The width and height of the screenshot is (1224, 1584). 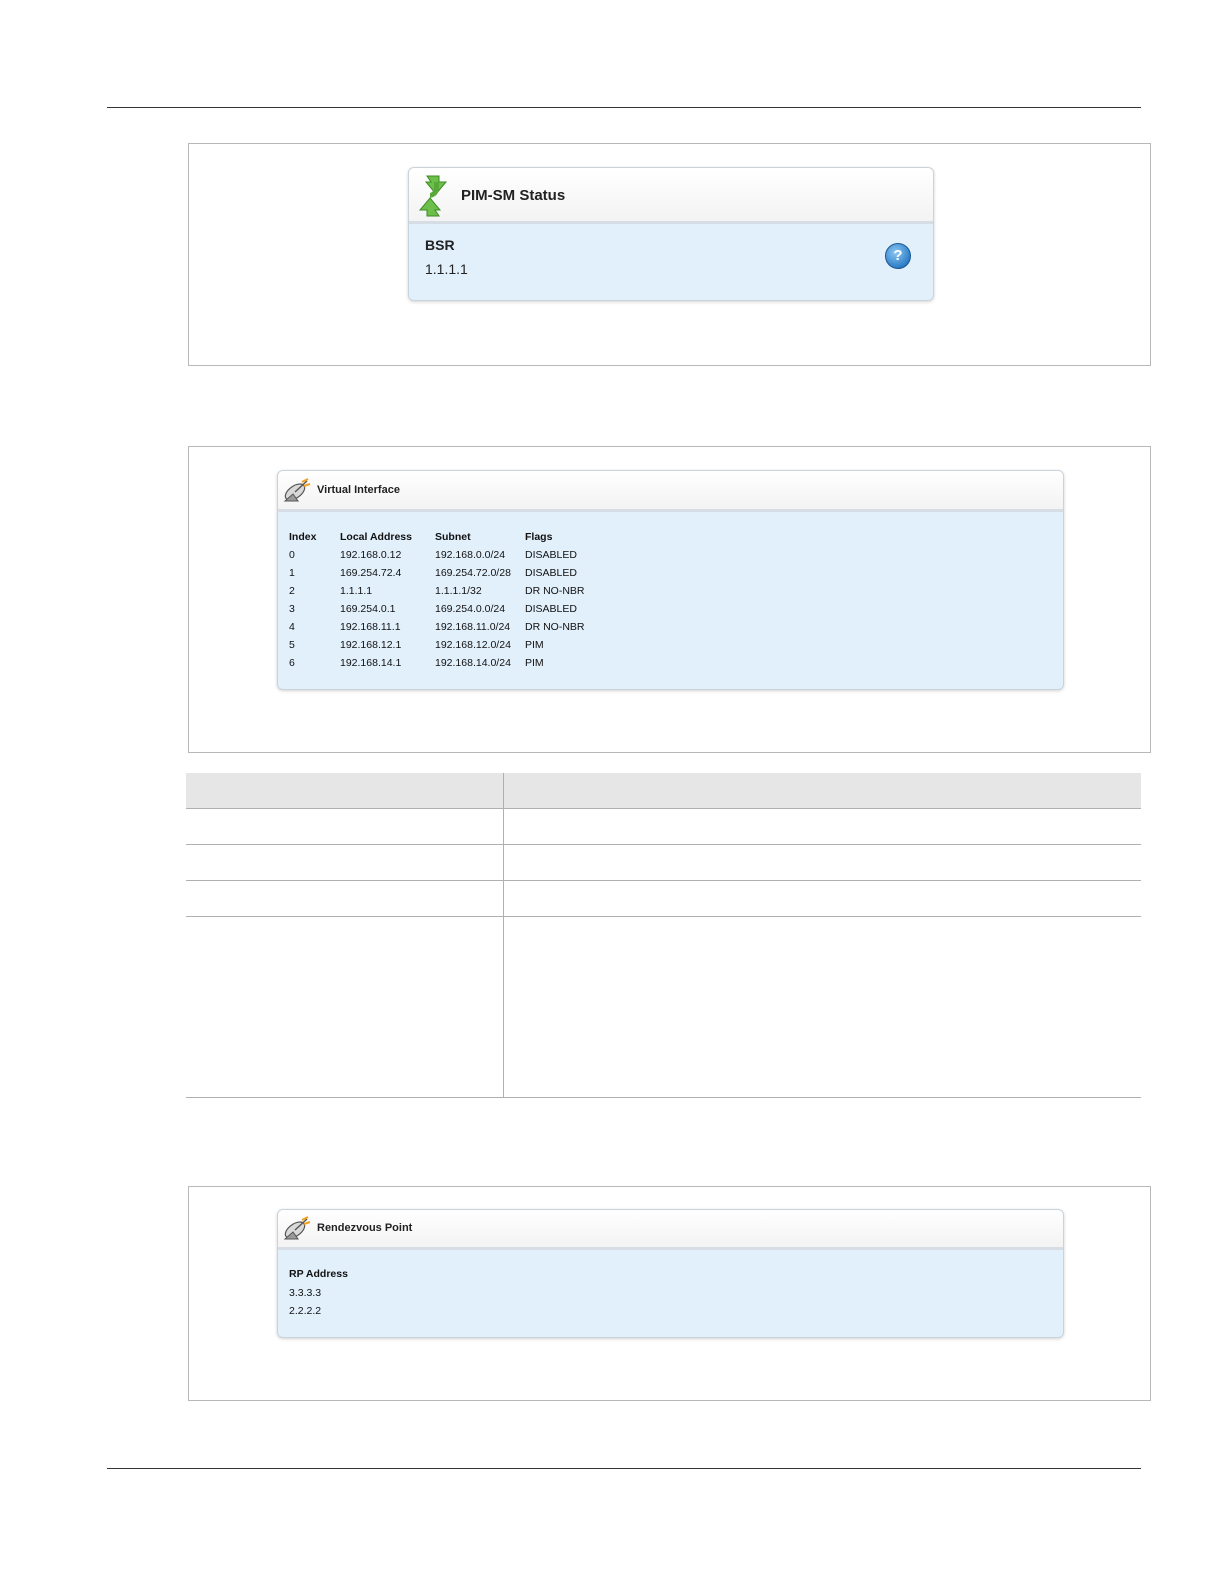 I want to click on rp-address-header: RP Address, so click(x=318, y=1274).